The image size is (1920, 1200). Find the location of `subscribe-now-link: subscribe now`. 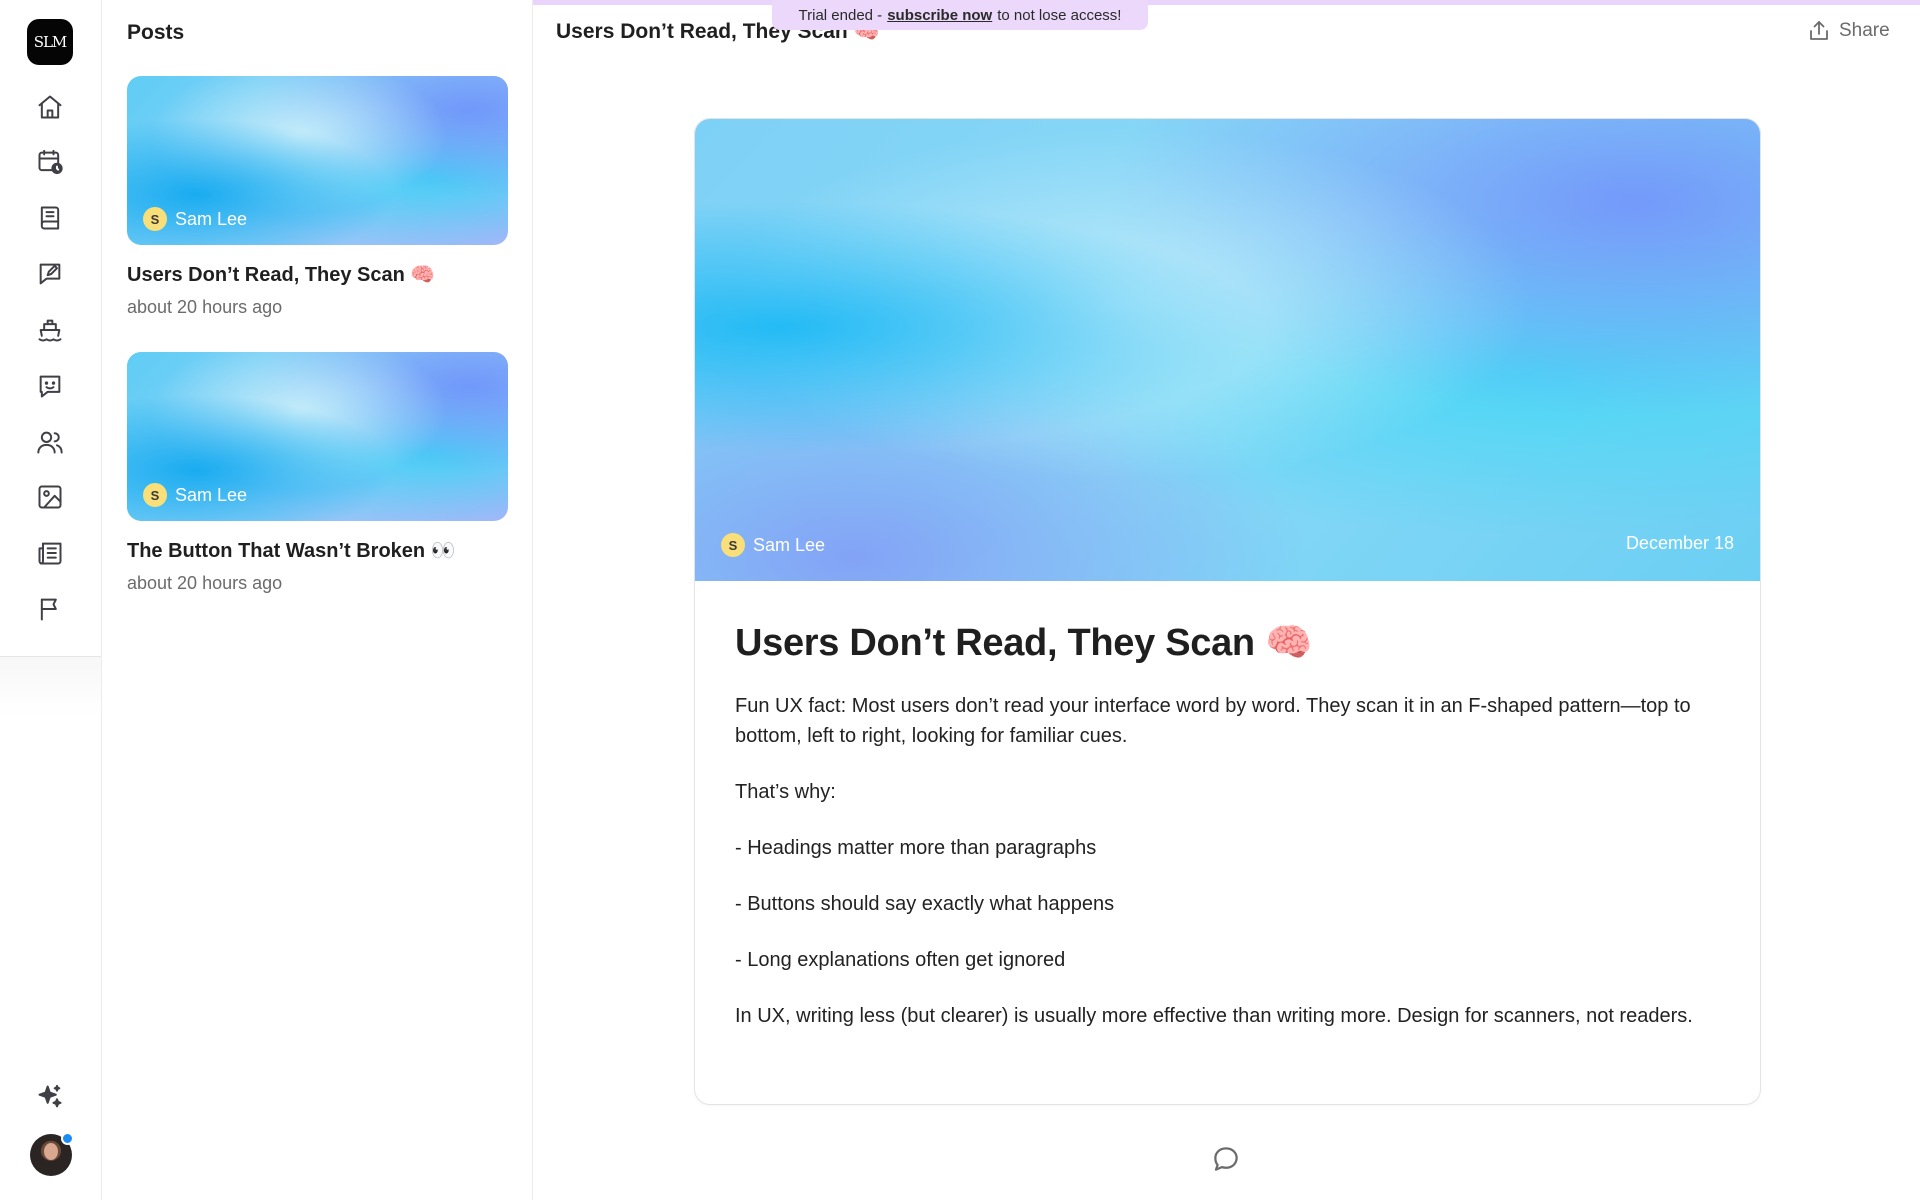

subscribe-now-link: subscribe now is located at coordinates (939, 15).